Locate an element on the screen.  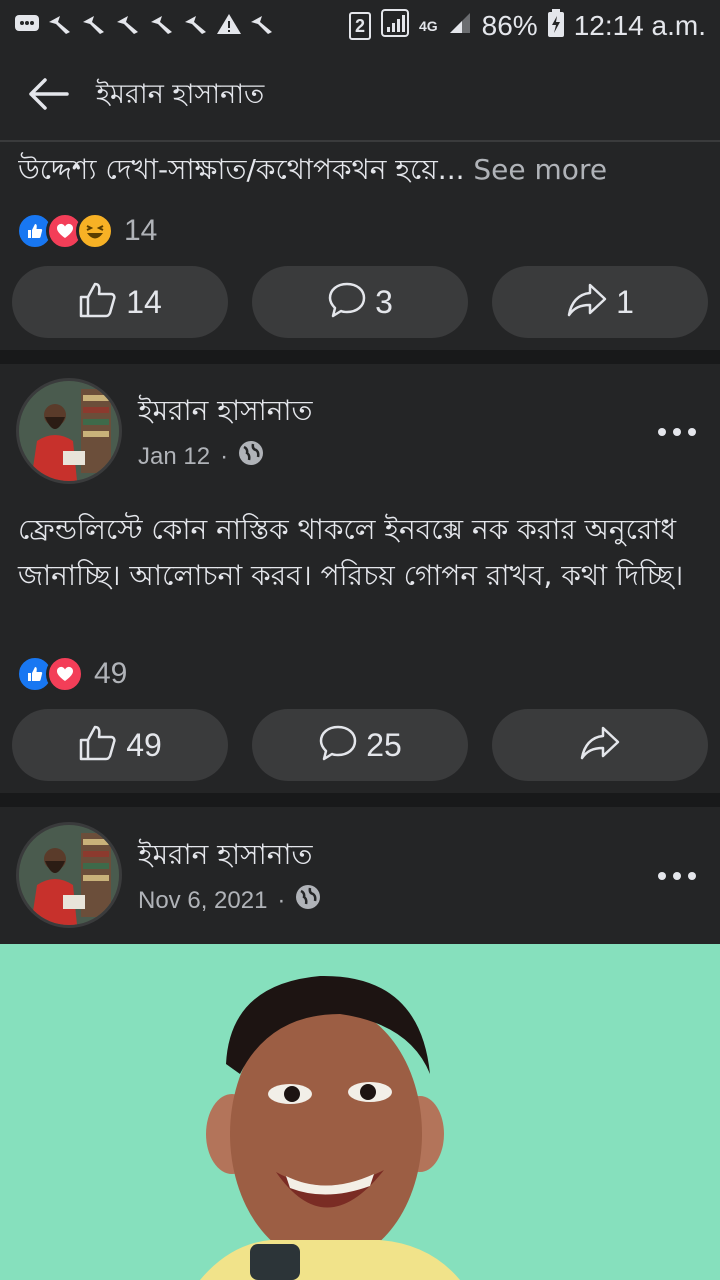
reaction-count: 14 is located at coordinates (141, 230).